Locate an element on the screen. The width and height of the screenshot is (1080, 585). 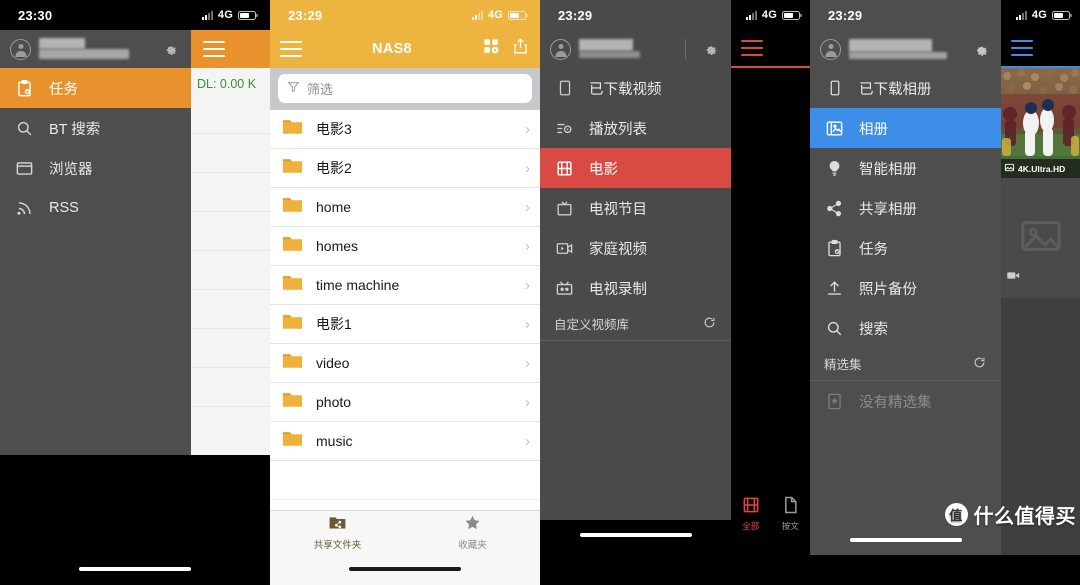
sidebar-item-home-videos: 家庭视频 is located at coordinates (635, 248).